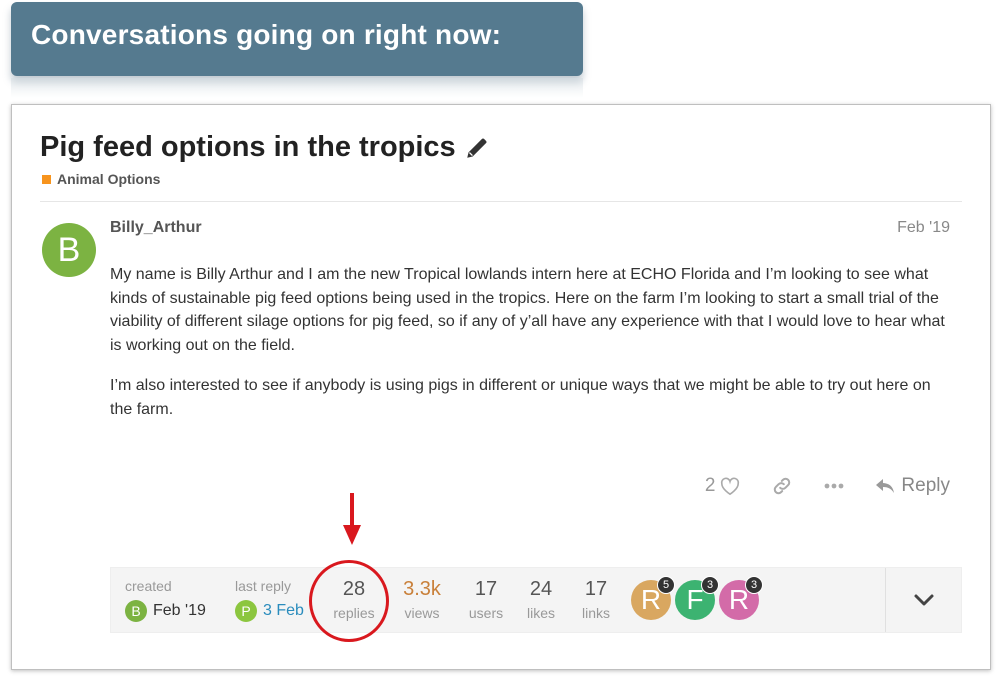 The height and width of the screenshot is (679, 1000). What do you see at coordinates (246, 611) in the screenshot?
I see `avatar: P` at bounding box center [246, 611].